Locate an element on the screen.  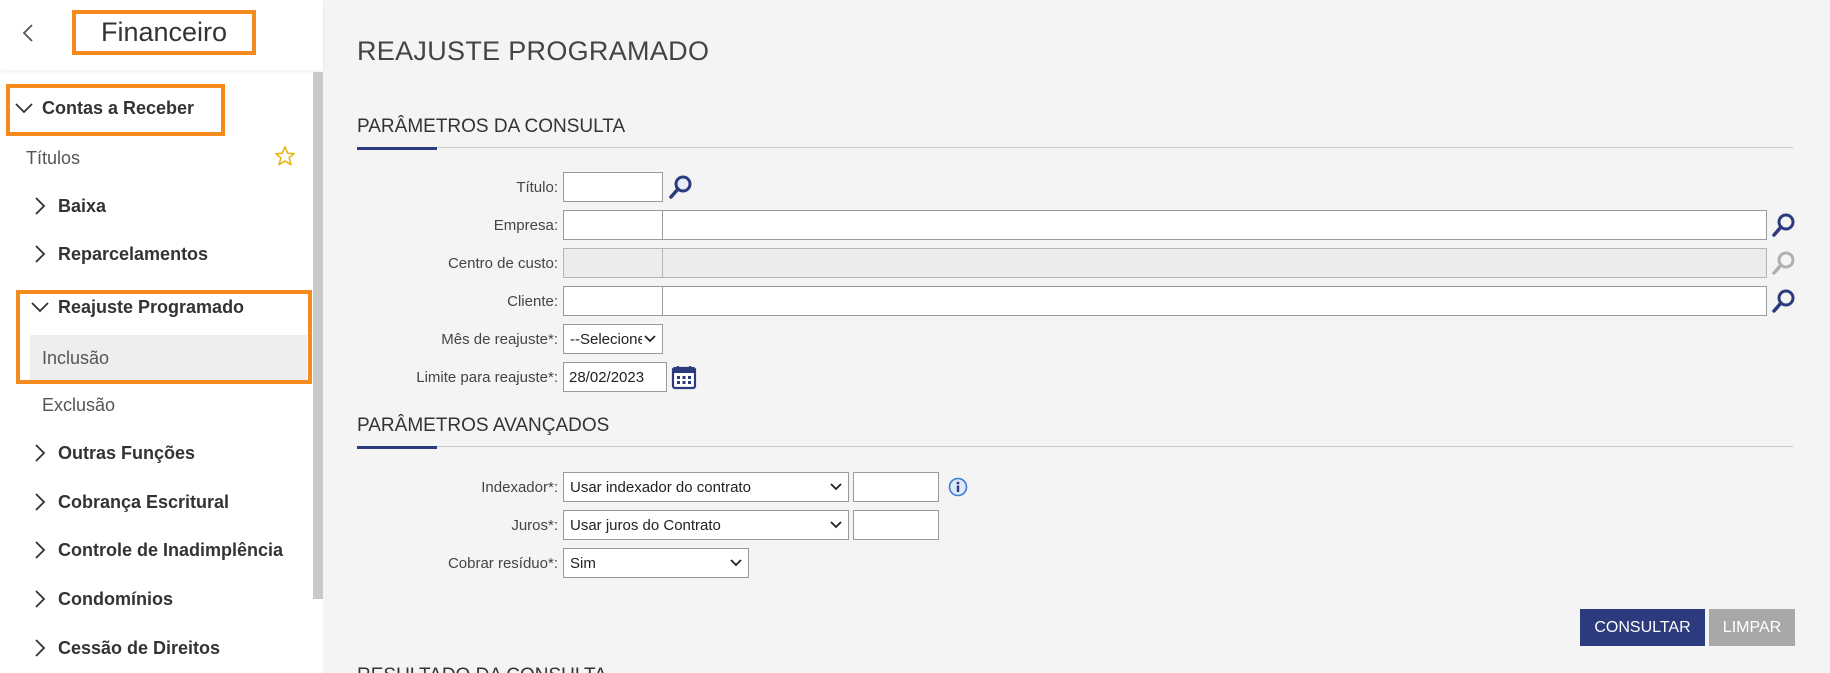
indexador-select: Usar indexador do contrato is located at coordinates (706, 487).